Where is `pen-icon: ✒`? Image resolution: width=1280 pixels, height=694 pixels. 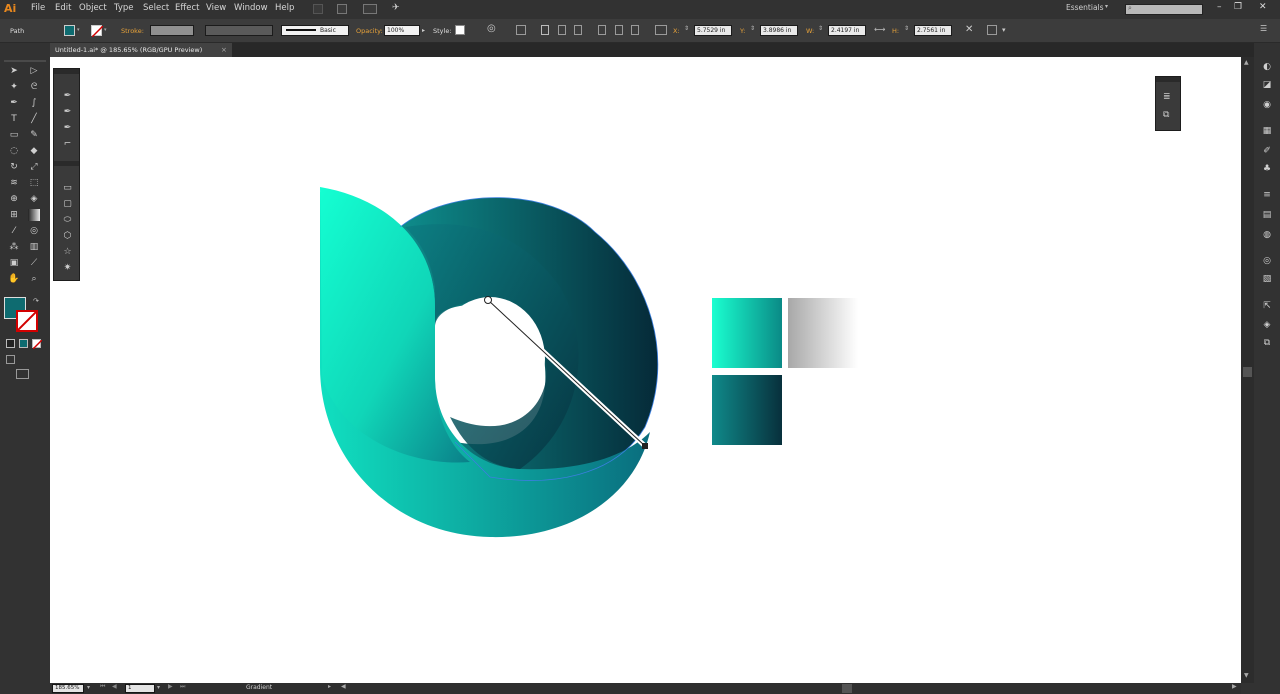 pen-icon: ✒ is located at coordinates (14, 103).